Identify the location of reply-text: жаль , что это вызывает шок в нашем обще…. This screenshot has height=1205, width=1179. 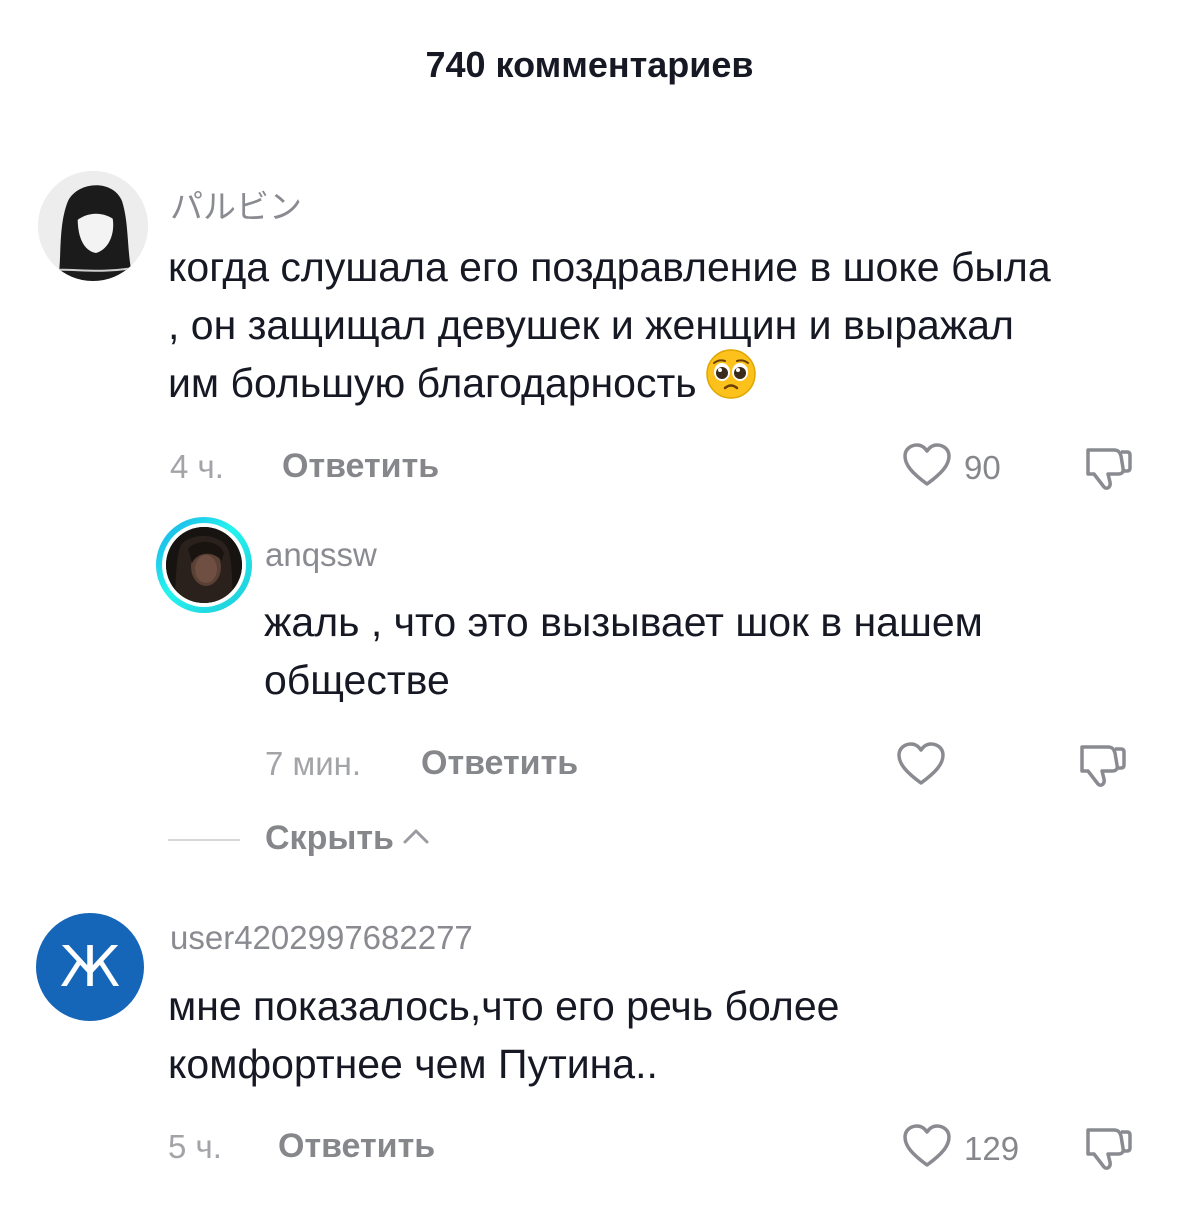
(623, 651).